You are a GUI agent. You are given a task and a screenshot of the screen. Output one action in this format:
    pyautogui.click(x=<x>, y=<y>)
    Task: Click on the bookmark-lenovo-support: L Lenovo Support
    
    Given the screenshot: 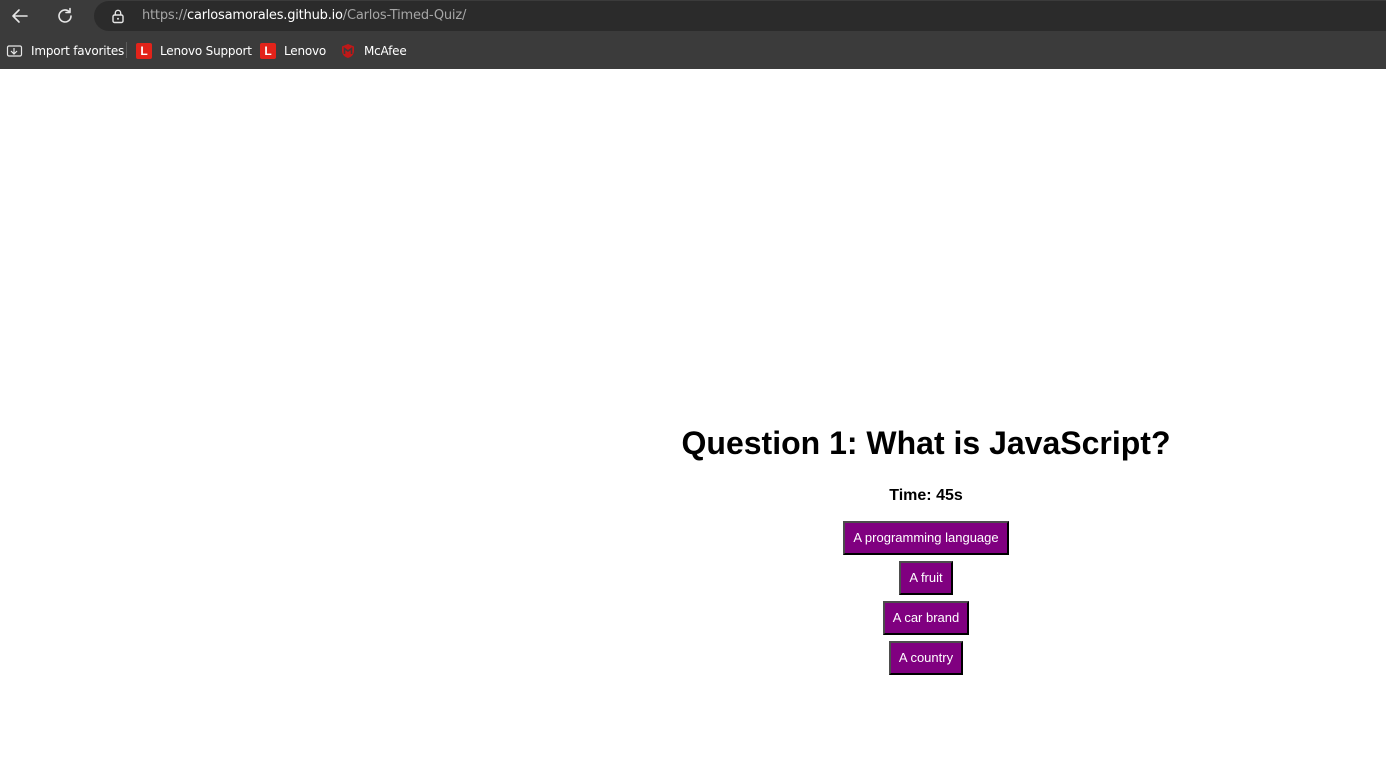 What is the action you would take?
    pyautogui.click(x=194, y=51)
    